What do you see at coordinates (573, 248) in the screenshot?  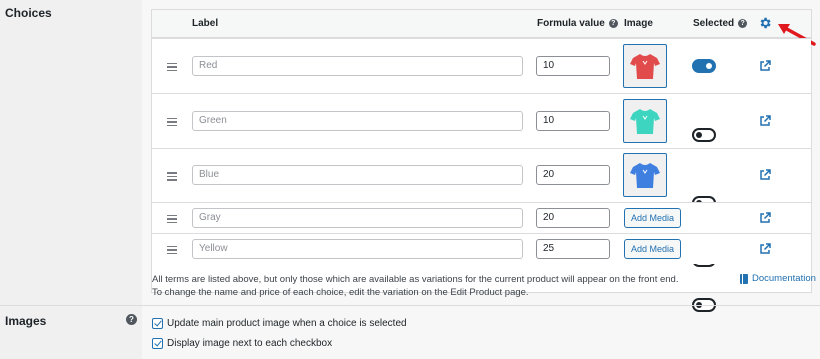 I see `formula-value-input: 25` at bounding box center [573, 248].